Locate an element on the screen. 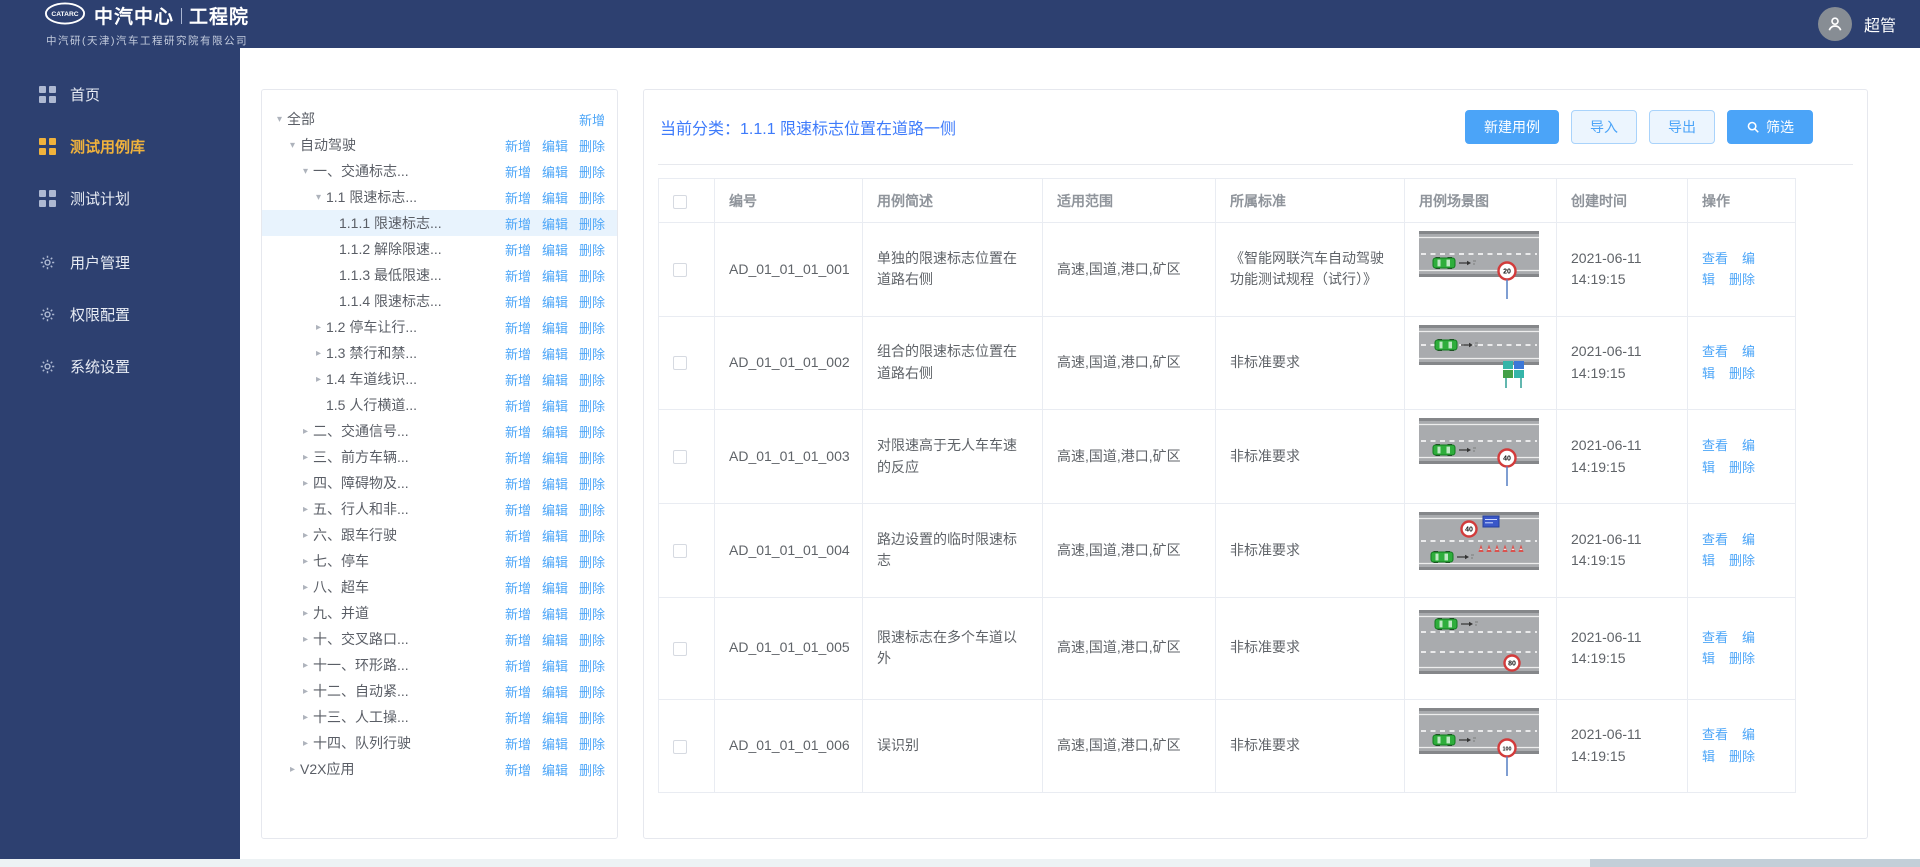 The image size is (1920, 867). tree-node: ▸ 四、障碍物及... 新增 编辑 删除 is located at coordinates (439, 483).